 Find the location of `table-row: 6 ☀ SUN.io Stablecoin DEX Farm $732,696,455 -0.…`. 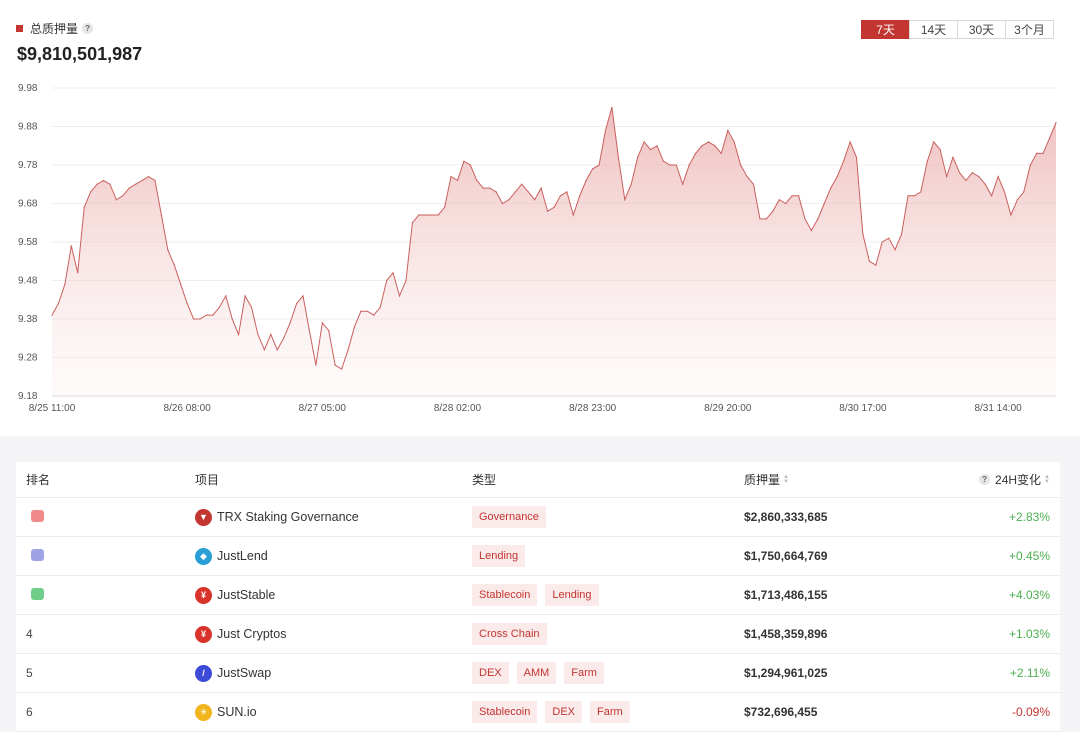

table-row: 6 ☀ SUN.io Stablecoin DEX Farm $732,696,455 -0.… is located at coordinates (538, 712).